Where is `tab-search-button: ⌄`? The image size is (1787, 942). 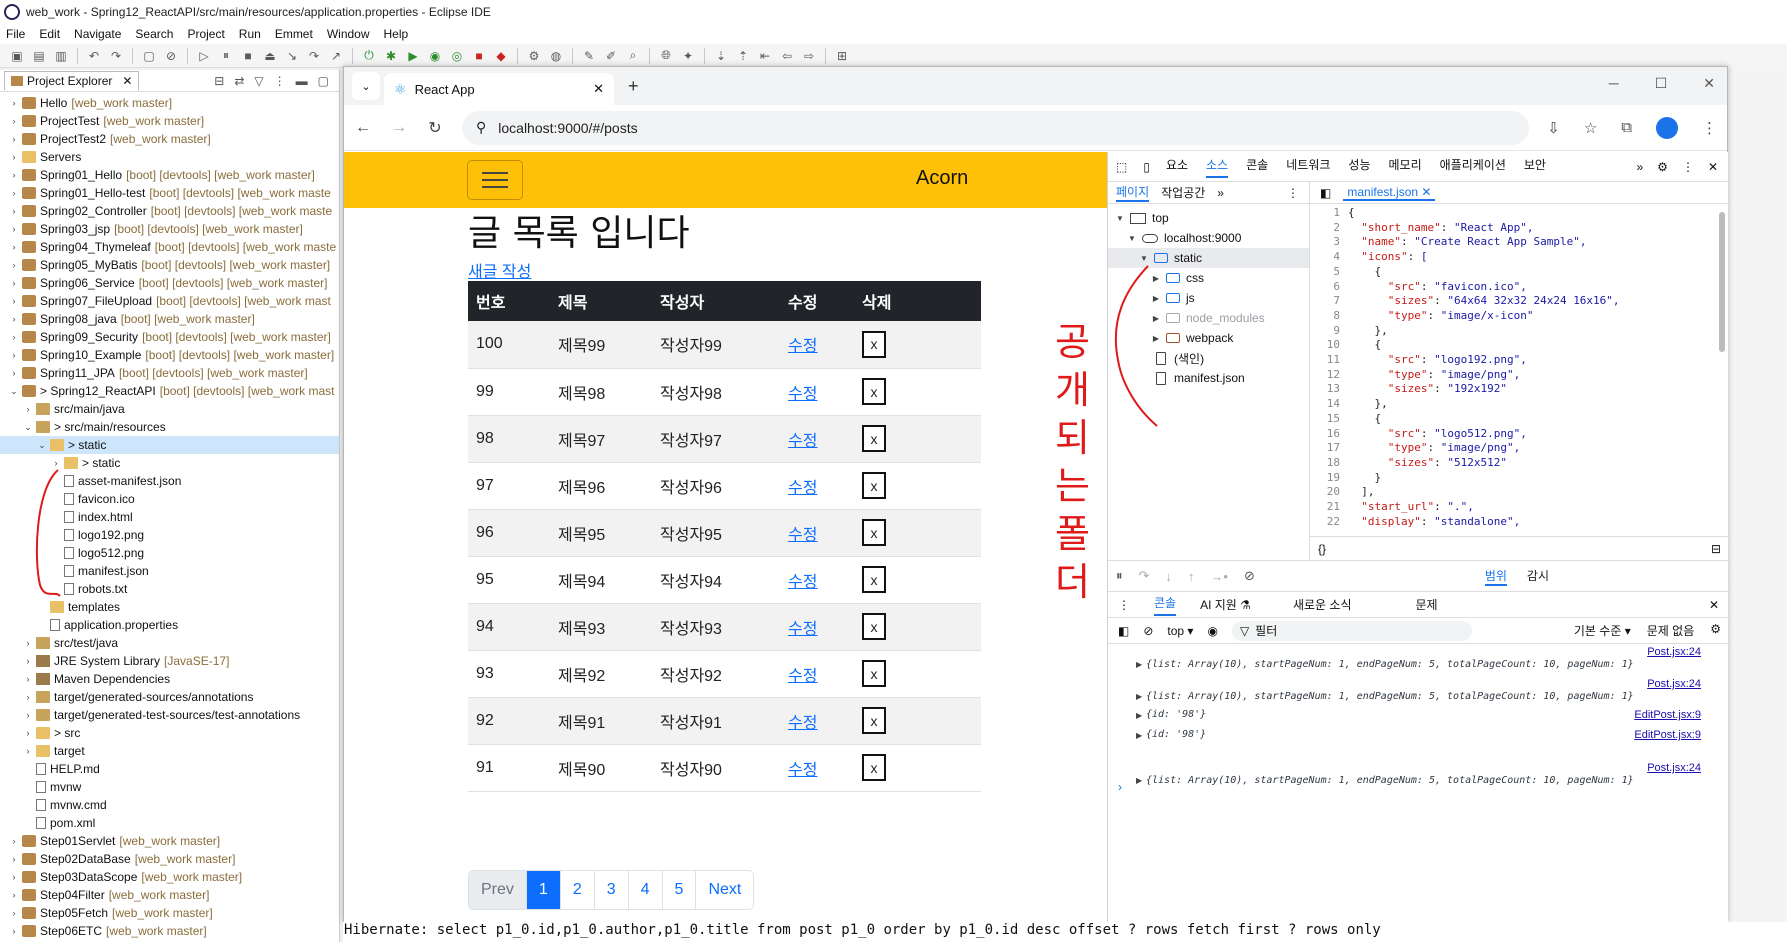
tab-search-button: ⌄ is located at coordinates (366, 86).